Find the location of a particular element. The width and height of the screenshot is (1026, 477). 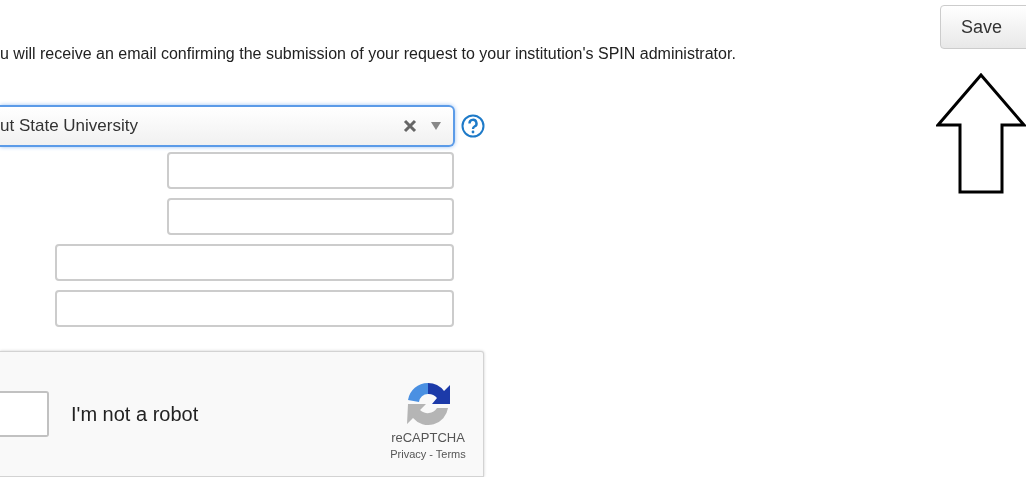

checkbox-label: I'm not a robot is located at coordinates (135, 414).